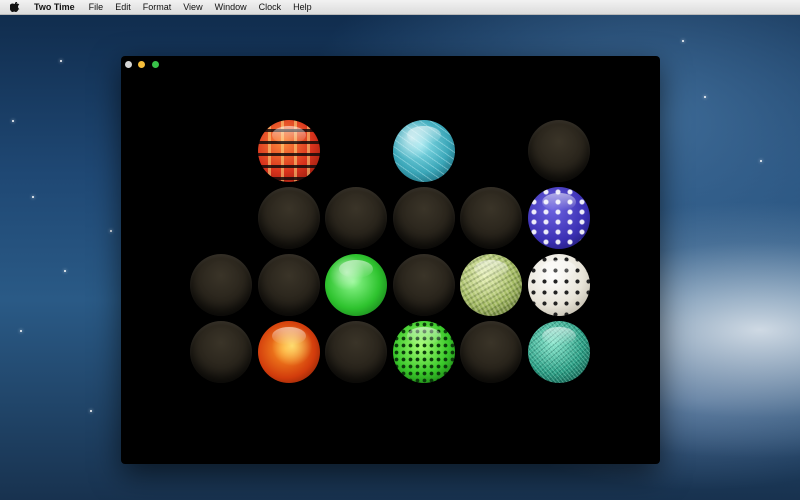 This screenshot has width=800, height=500. I want to click on cyan-water-ball, so click(423, 151).